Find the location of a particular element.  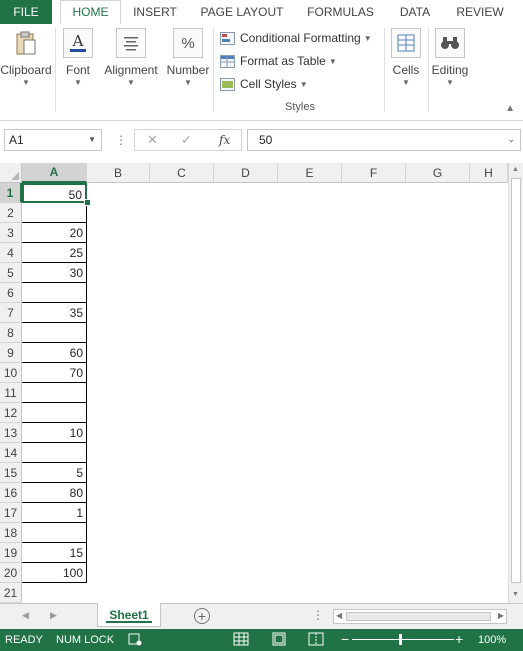

page-layout-view-icon is located at coordinates (279, 639).